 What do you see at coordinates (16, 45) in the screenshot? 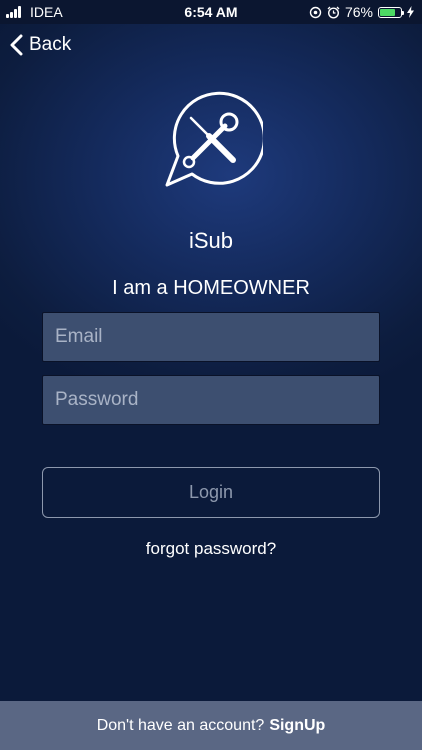
I see `chevron-left-icon` at bounding box center [16, 45].